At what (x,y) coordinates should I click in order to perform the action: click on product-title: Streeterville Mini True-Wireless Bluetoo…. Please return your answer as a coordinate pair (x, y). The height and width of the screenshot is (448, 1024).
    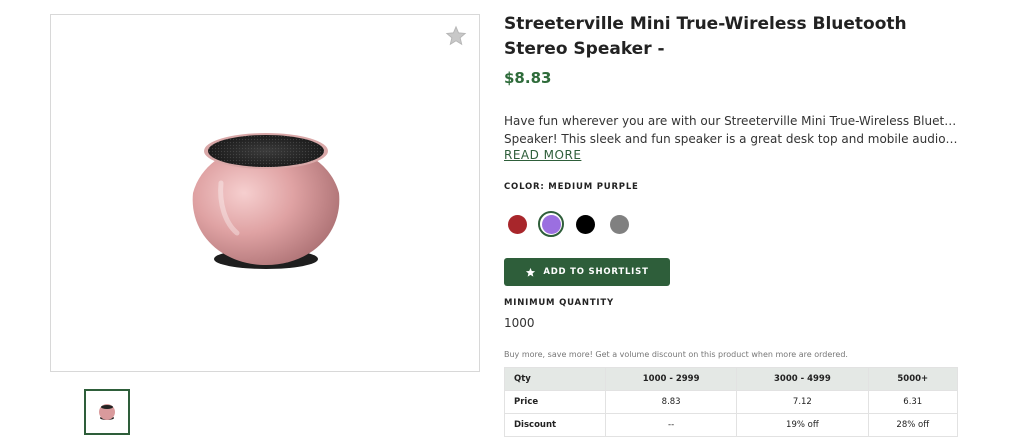
    Looking at the image, I should click on (705, 36).